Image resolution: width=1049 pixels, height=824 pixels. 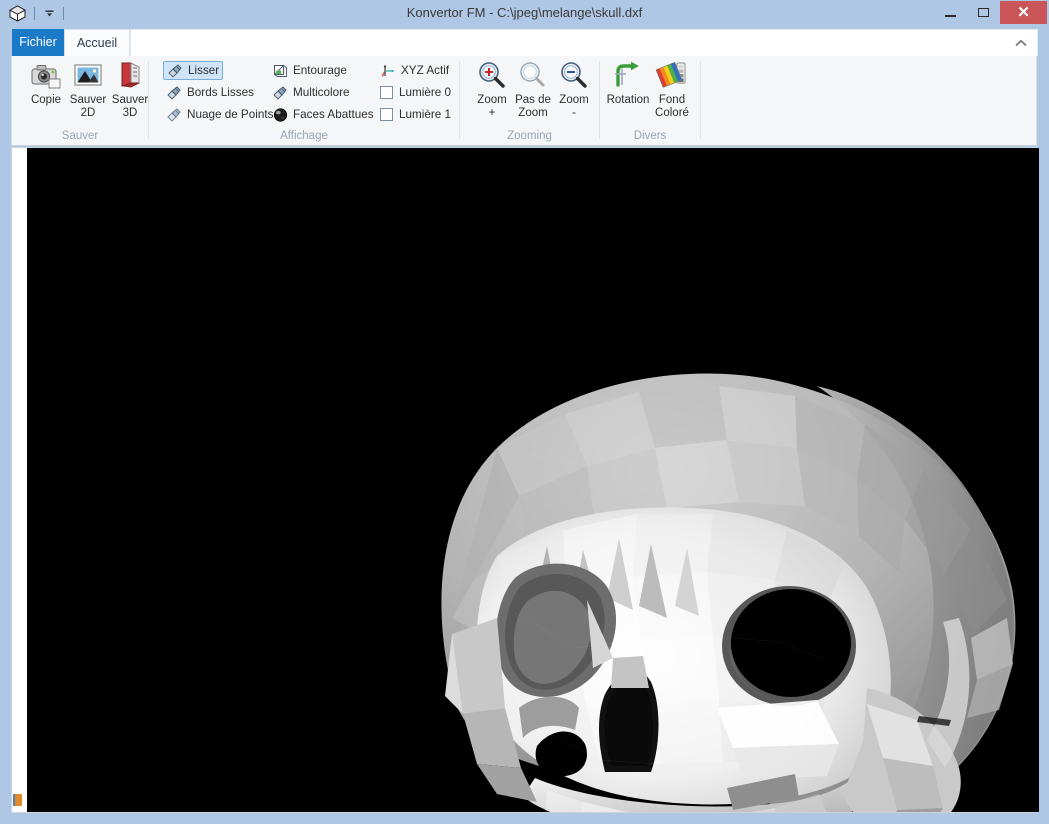 I want to click on sauver-2d-label: Sauver 2D, so click(x=88, y=107).